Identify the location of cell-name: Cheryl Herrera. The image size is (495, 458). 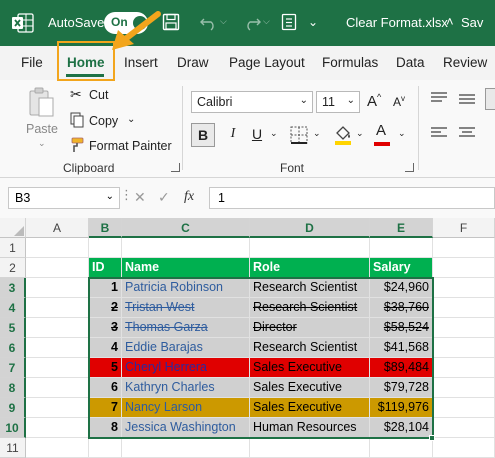
(186, 368).